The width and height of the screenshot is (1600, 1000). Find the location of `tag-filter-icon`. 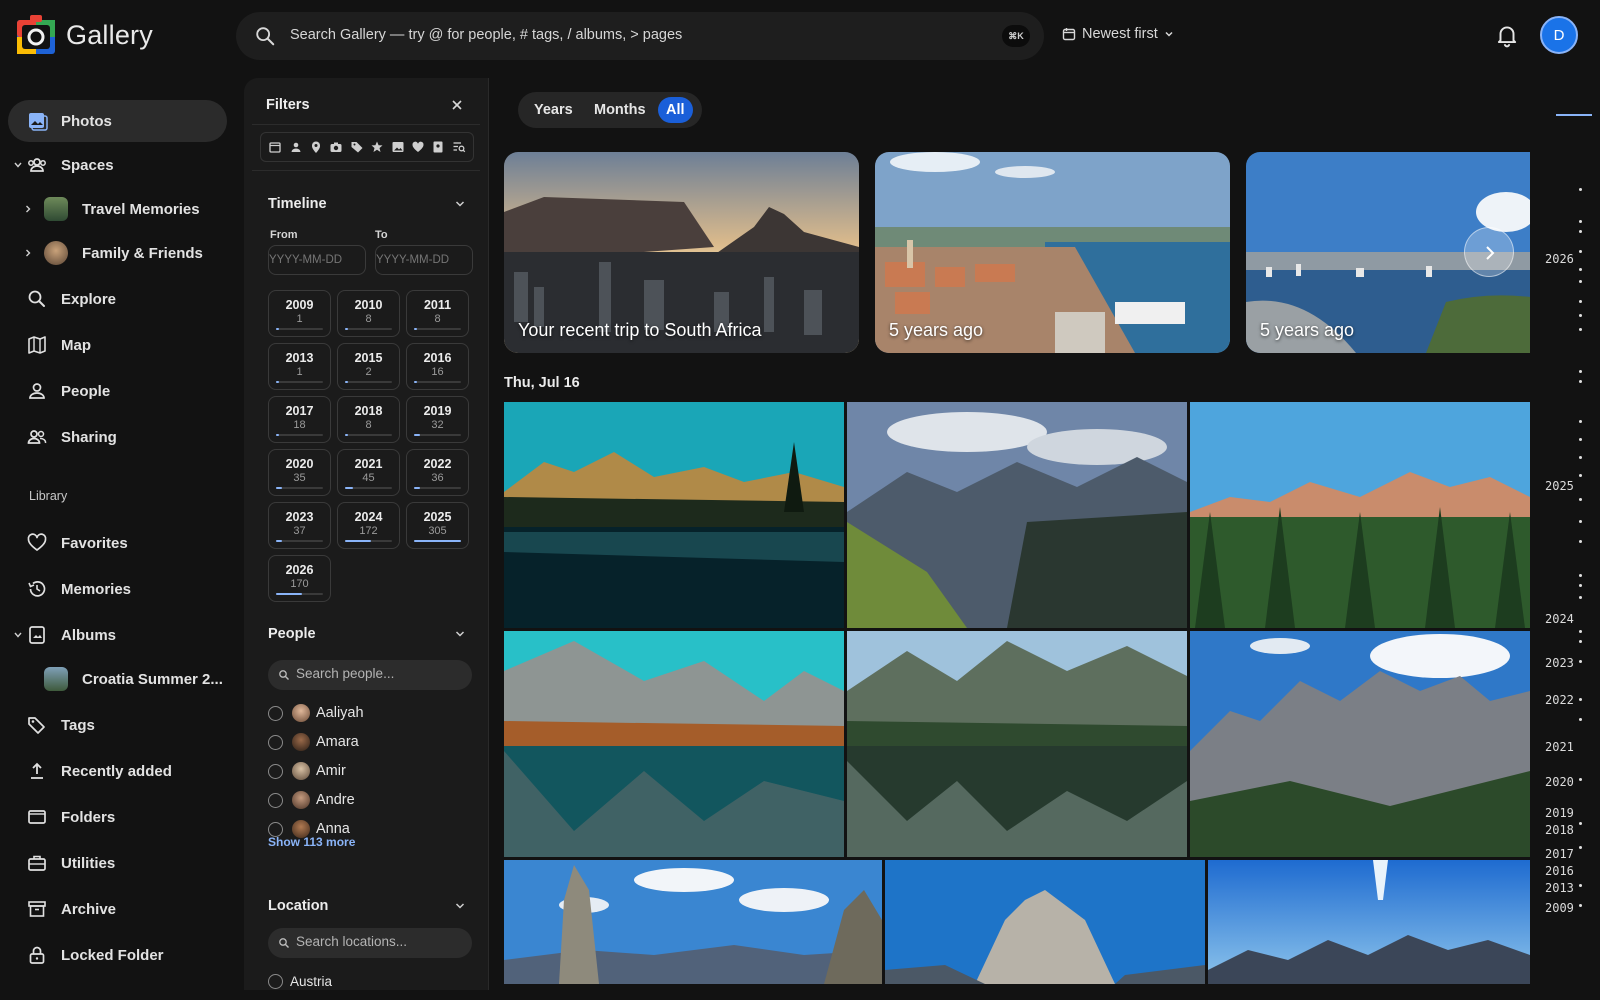

tag-filter-icon is located at coordinates (357, 147).